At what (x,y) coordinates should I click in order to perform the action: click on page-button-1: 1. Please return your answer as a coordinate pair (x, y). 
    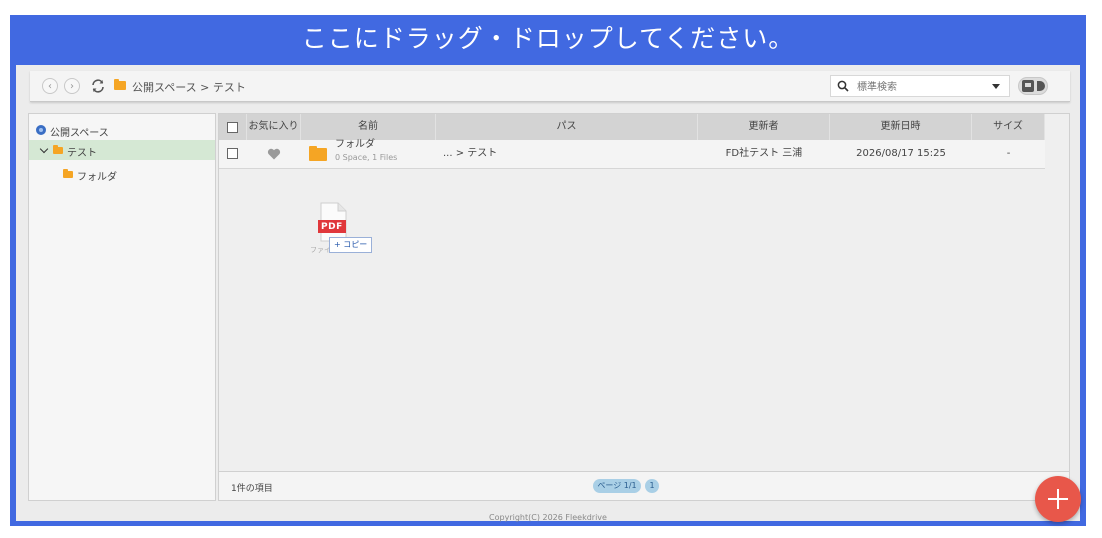
    Looking at the image, I should click on (652, 486).